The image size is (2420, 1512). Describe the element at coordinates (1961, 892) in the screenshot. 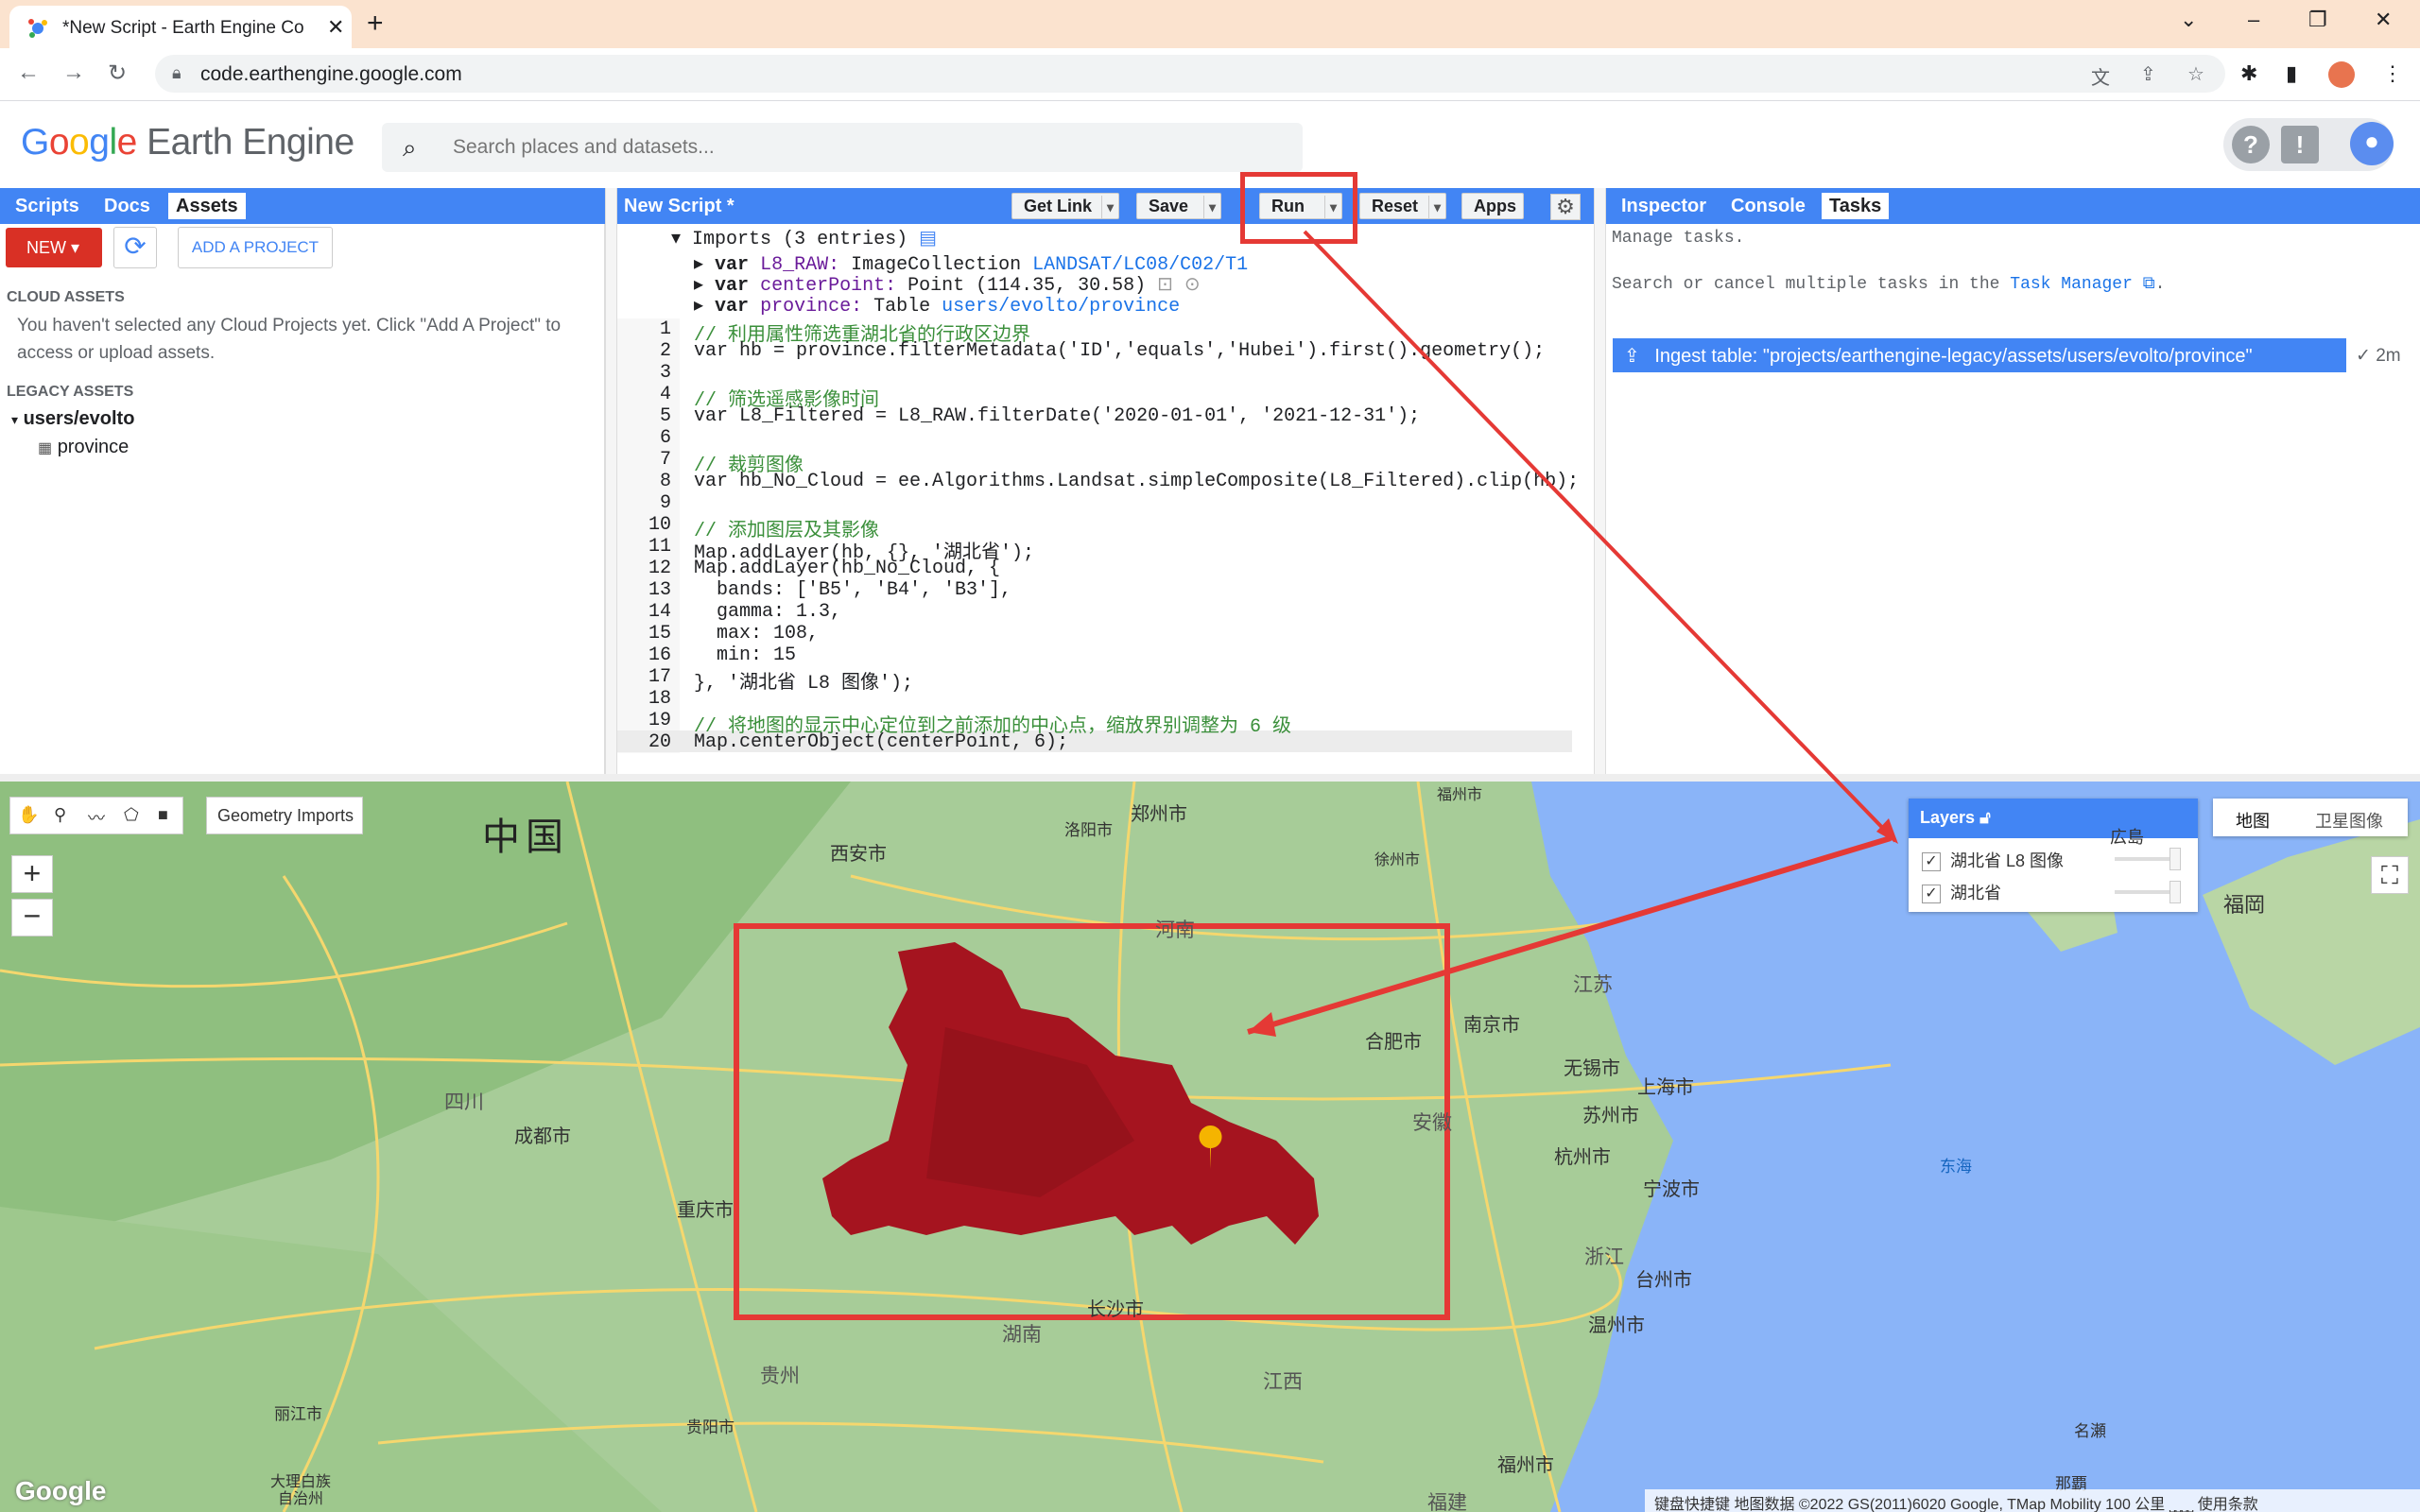

I see `layer-item-hubei: ✓ 湖北省` at that location.